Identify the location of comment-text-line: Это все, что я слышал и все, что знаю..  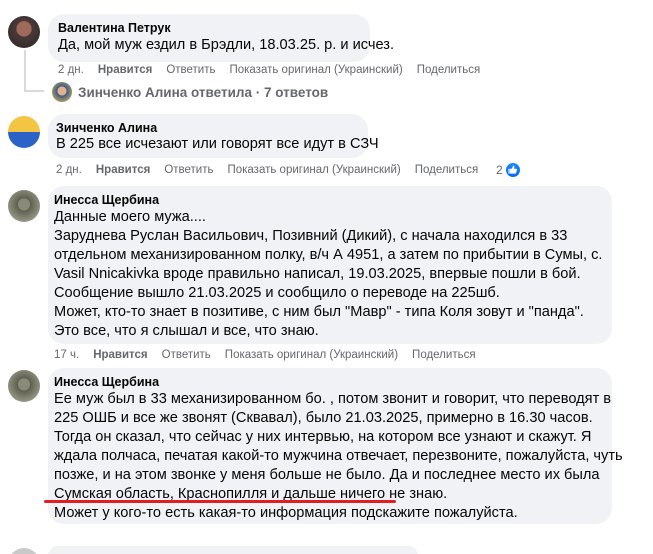
(186, 331).